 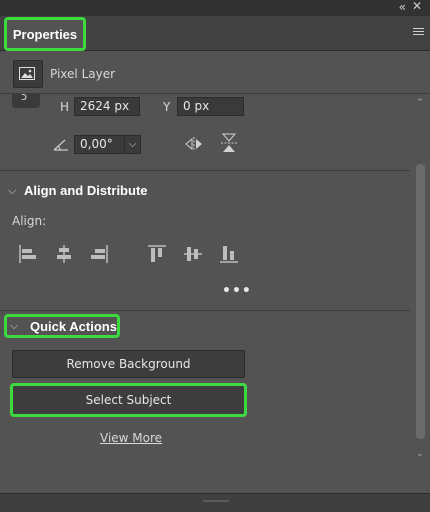 What do you see at coordinates (26, 99) in the screenshot?
I see `link-dimensions-button: ↄ` at bounding box center [26, 99].